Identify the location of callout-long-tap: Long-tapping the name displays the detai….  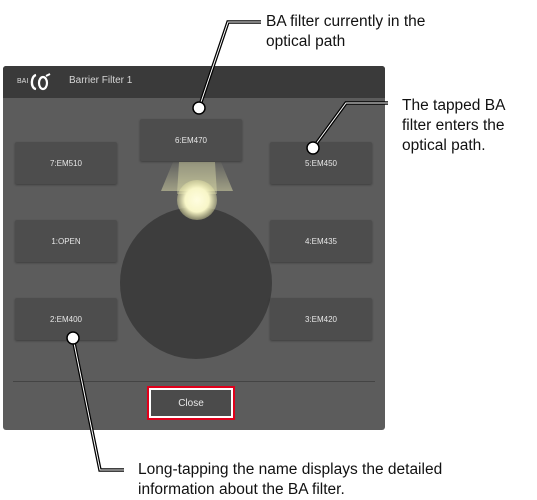
(290, 480).